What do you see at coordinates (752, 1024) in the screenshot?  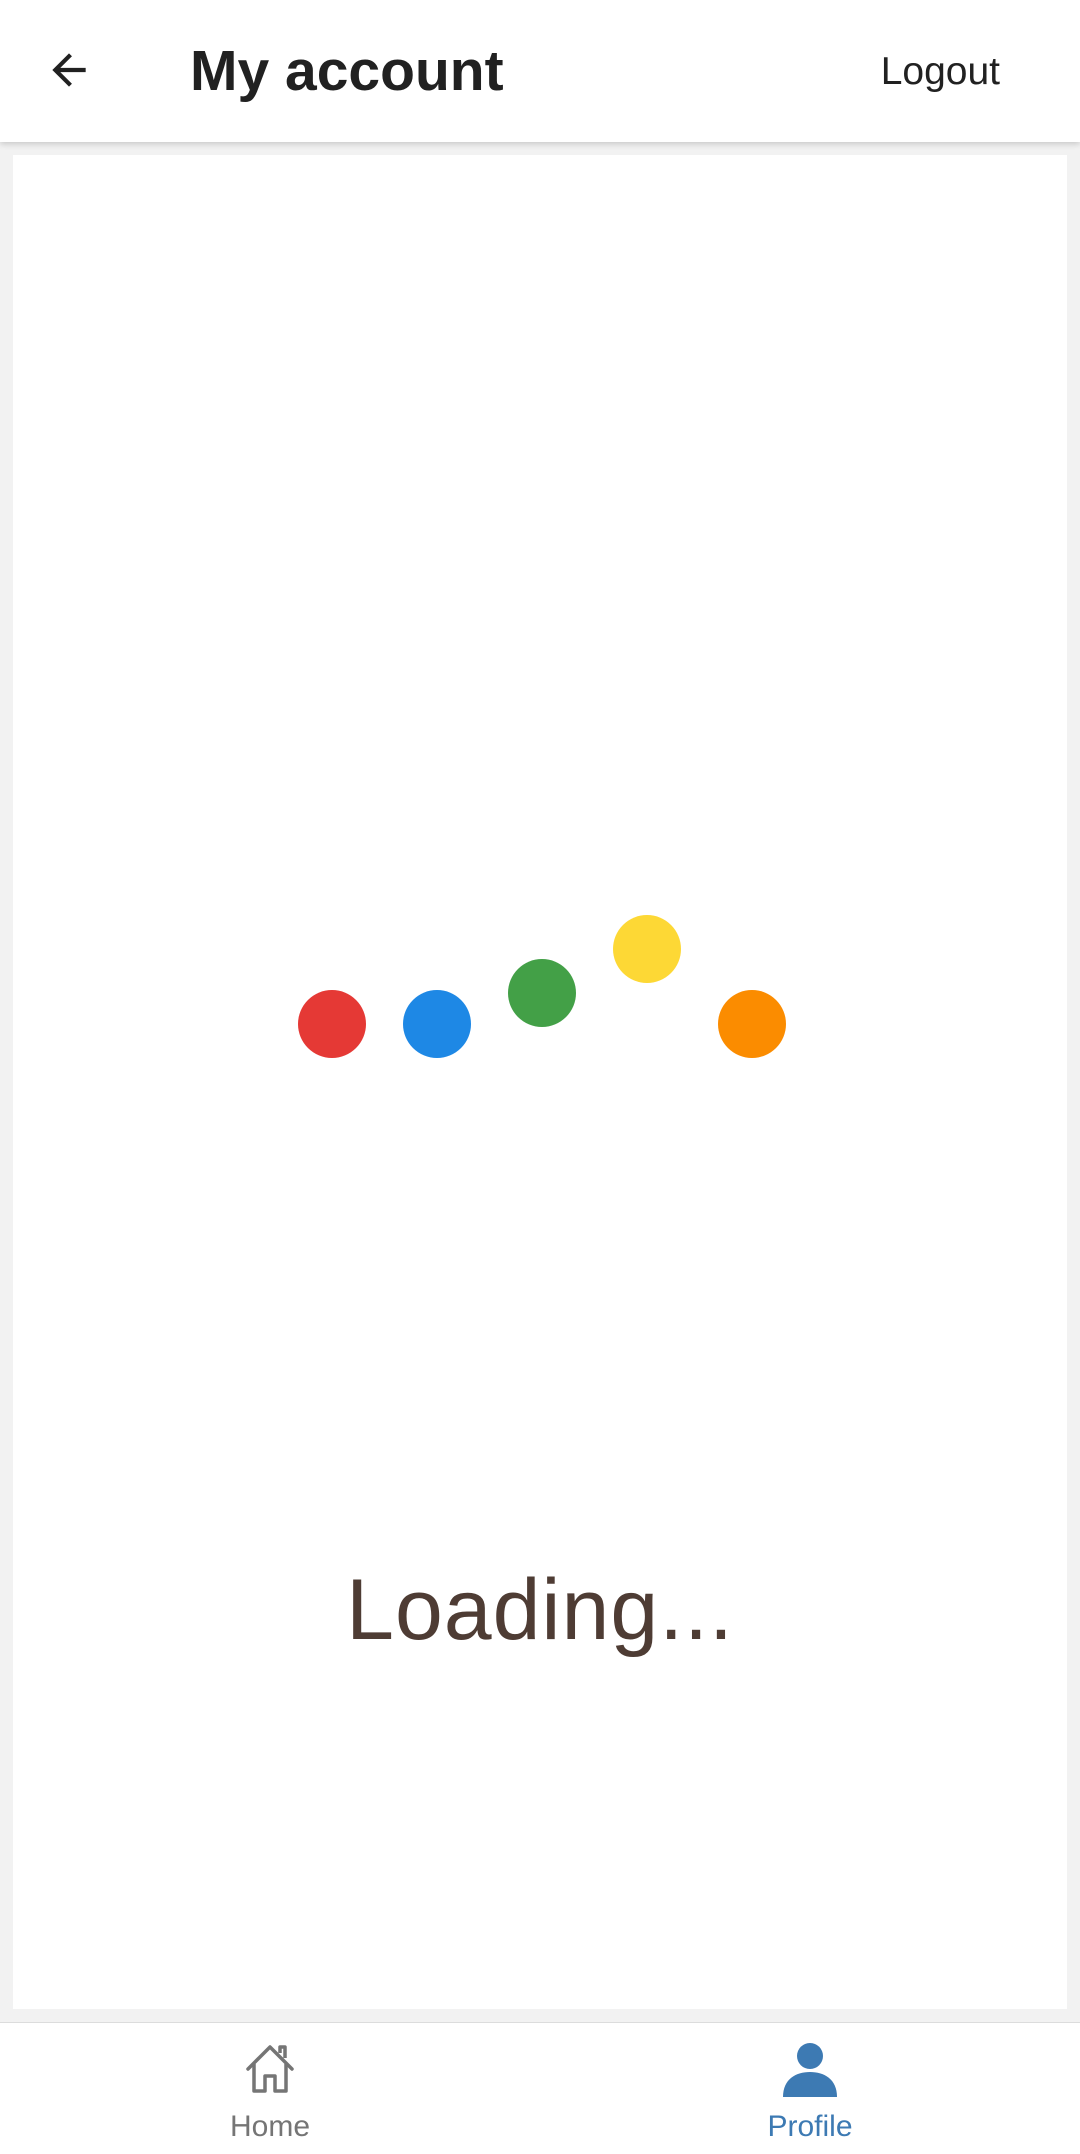 I see `loading-dot-orange` at bounding box center [752, 1024].